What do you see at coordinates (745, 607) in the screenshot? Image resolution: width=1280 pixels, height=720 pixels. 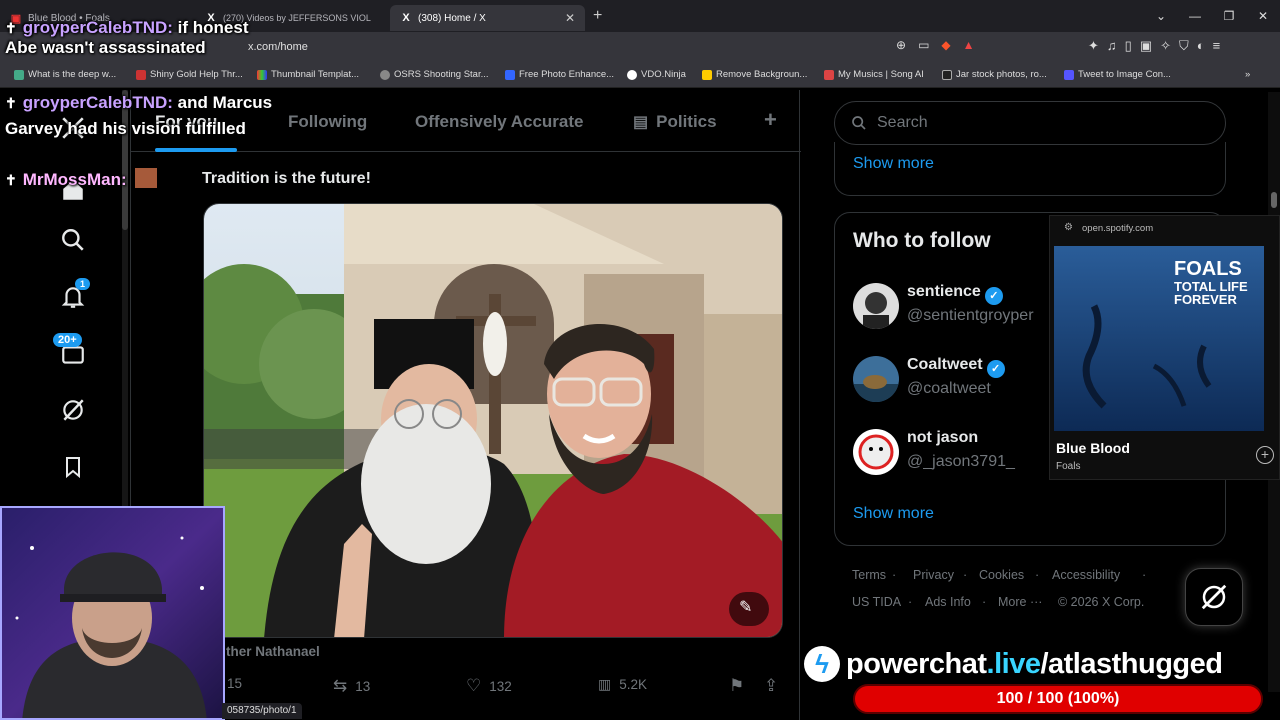 I see `edit-image-icon: ✎` at bounding box center [745, 607].